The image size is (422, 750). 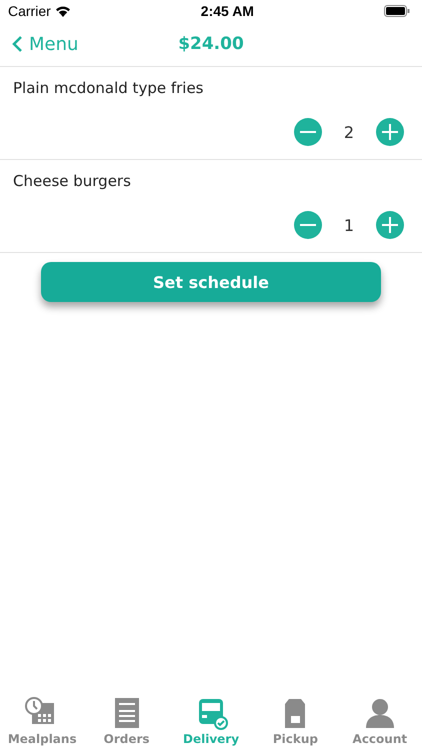 I want to click on tab-item: Mealplans, so click(x=42, y=721).